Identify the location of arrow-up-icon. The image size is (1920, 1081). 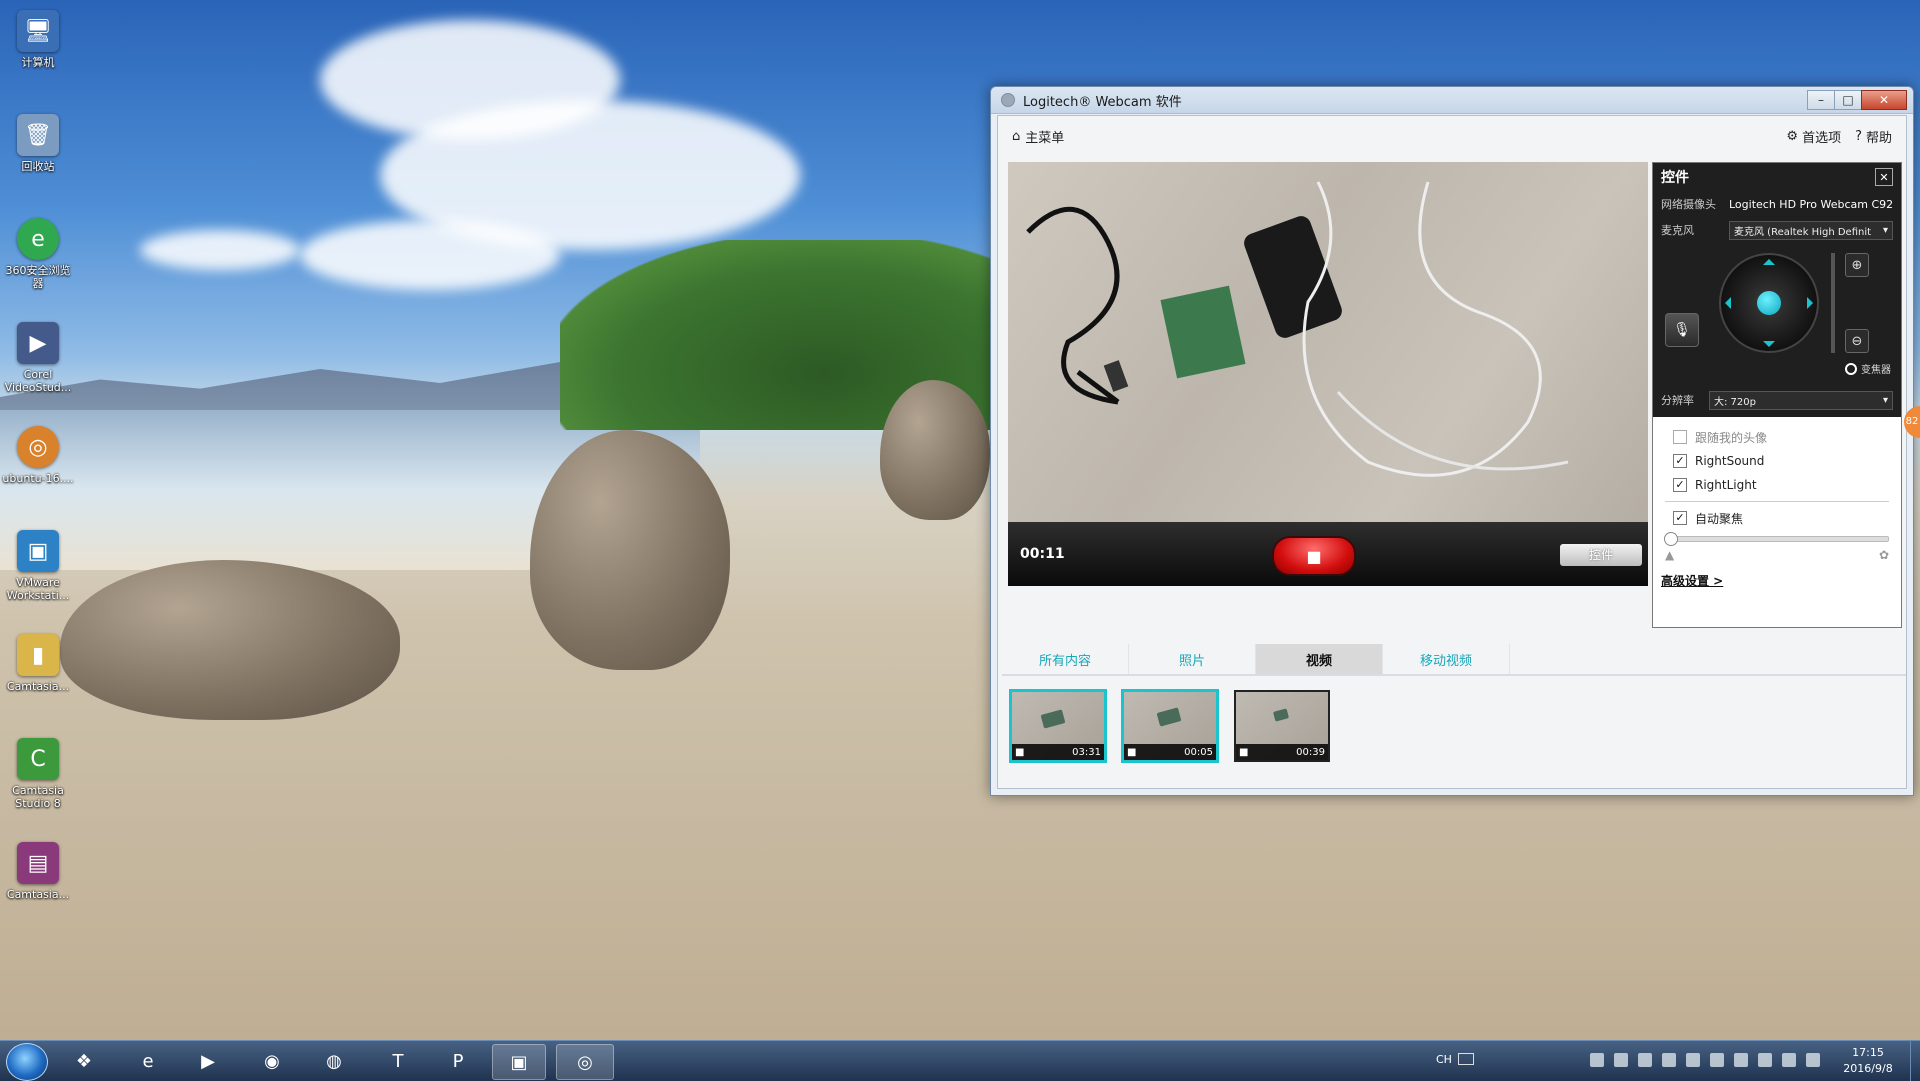
(1769, 262).